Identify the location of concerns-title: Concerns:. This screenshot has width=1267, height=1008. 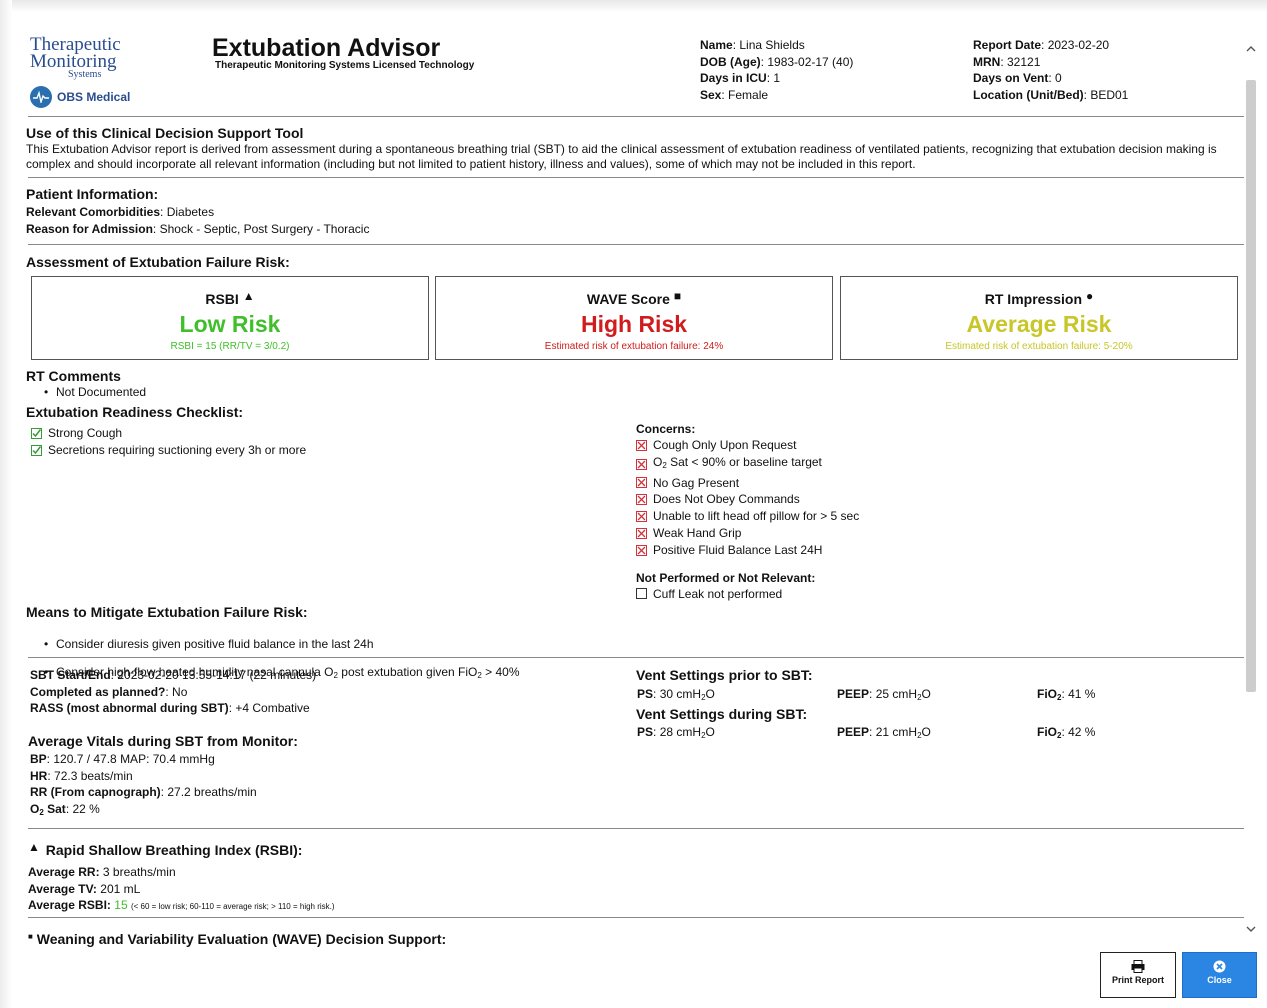
(666, 429).